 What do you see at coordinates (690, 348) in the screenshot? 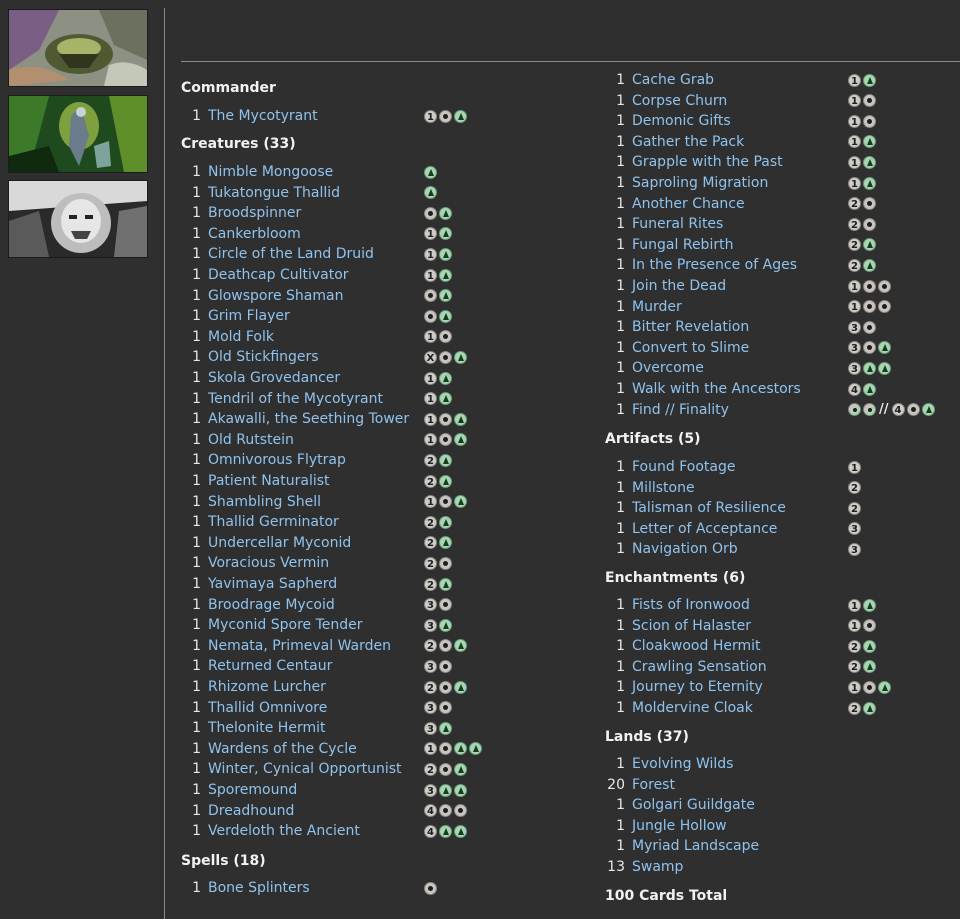
I see `card-link-convert-to-slime: Convert to Slime` at bounding box center [690, 348].